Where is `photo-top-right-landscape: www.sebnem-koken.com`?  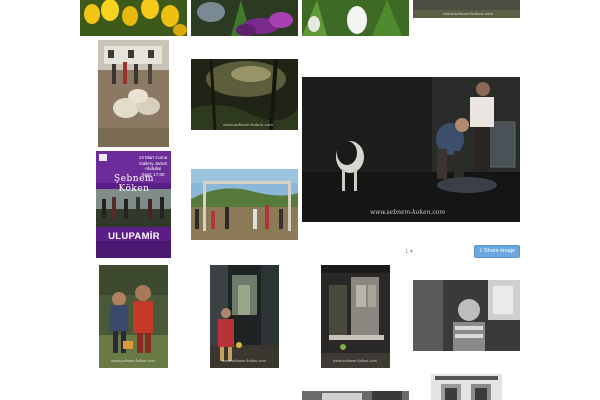 photo-top-right-landscape: www.sebnem-koken.com is located at coordinates (466, 9).